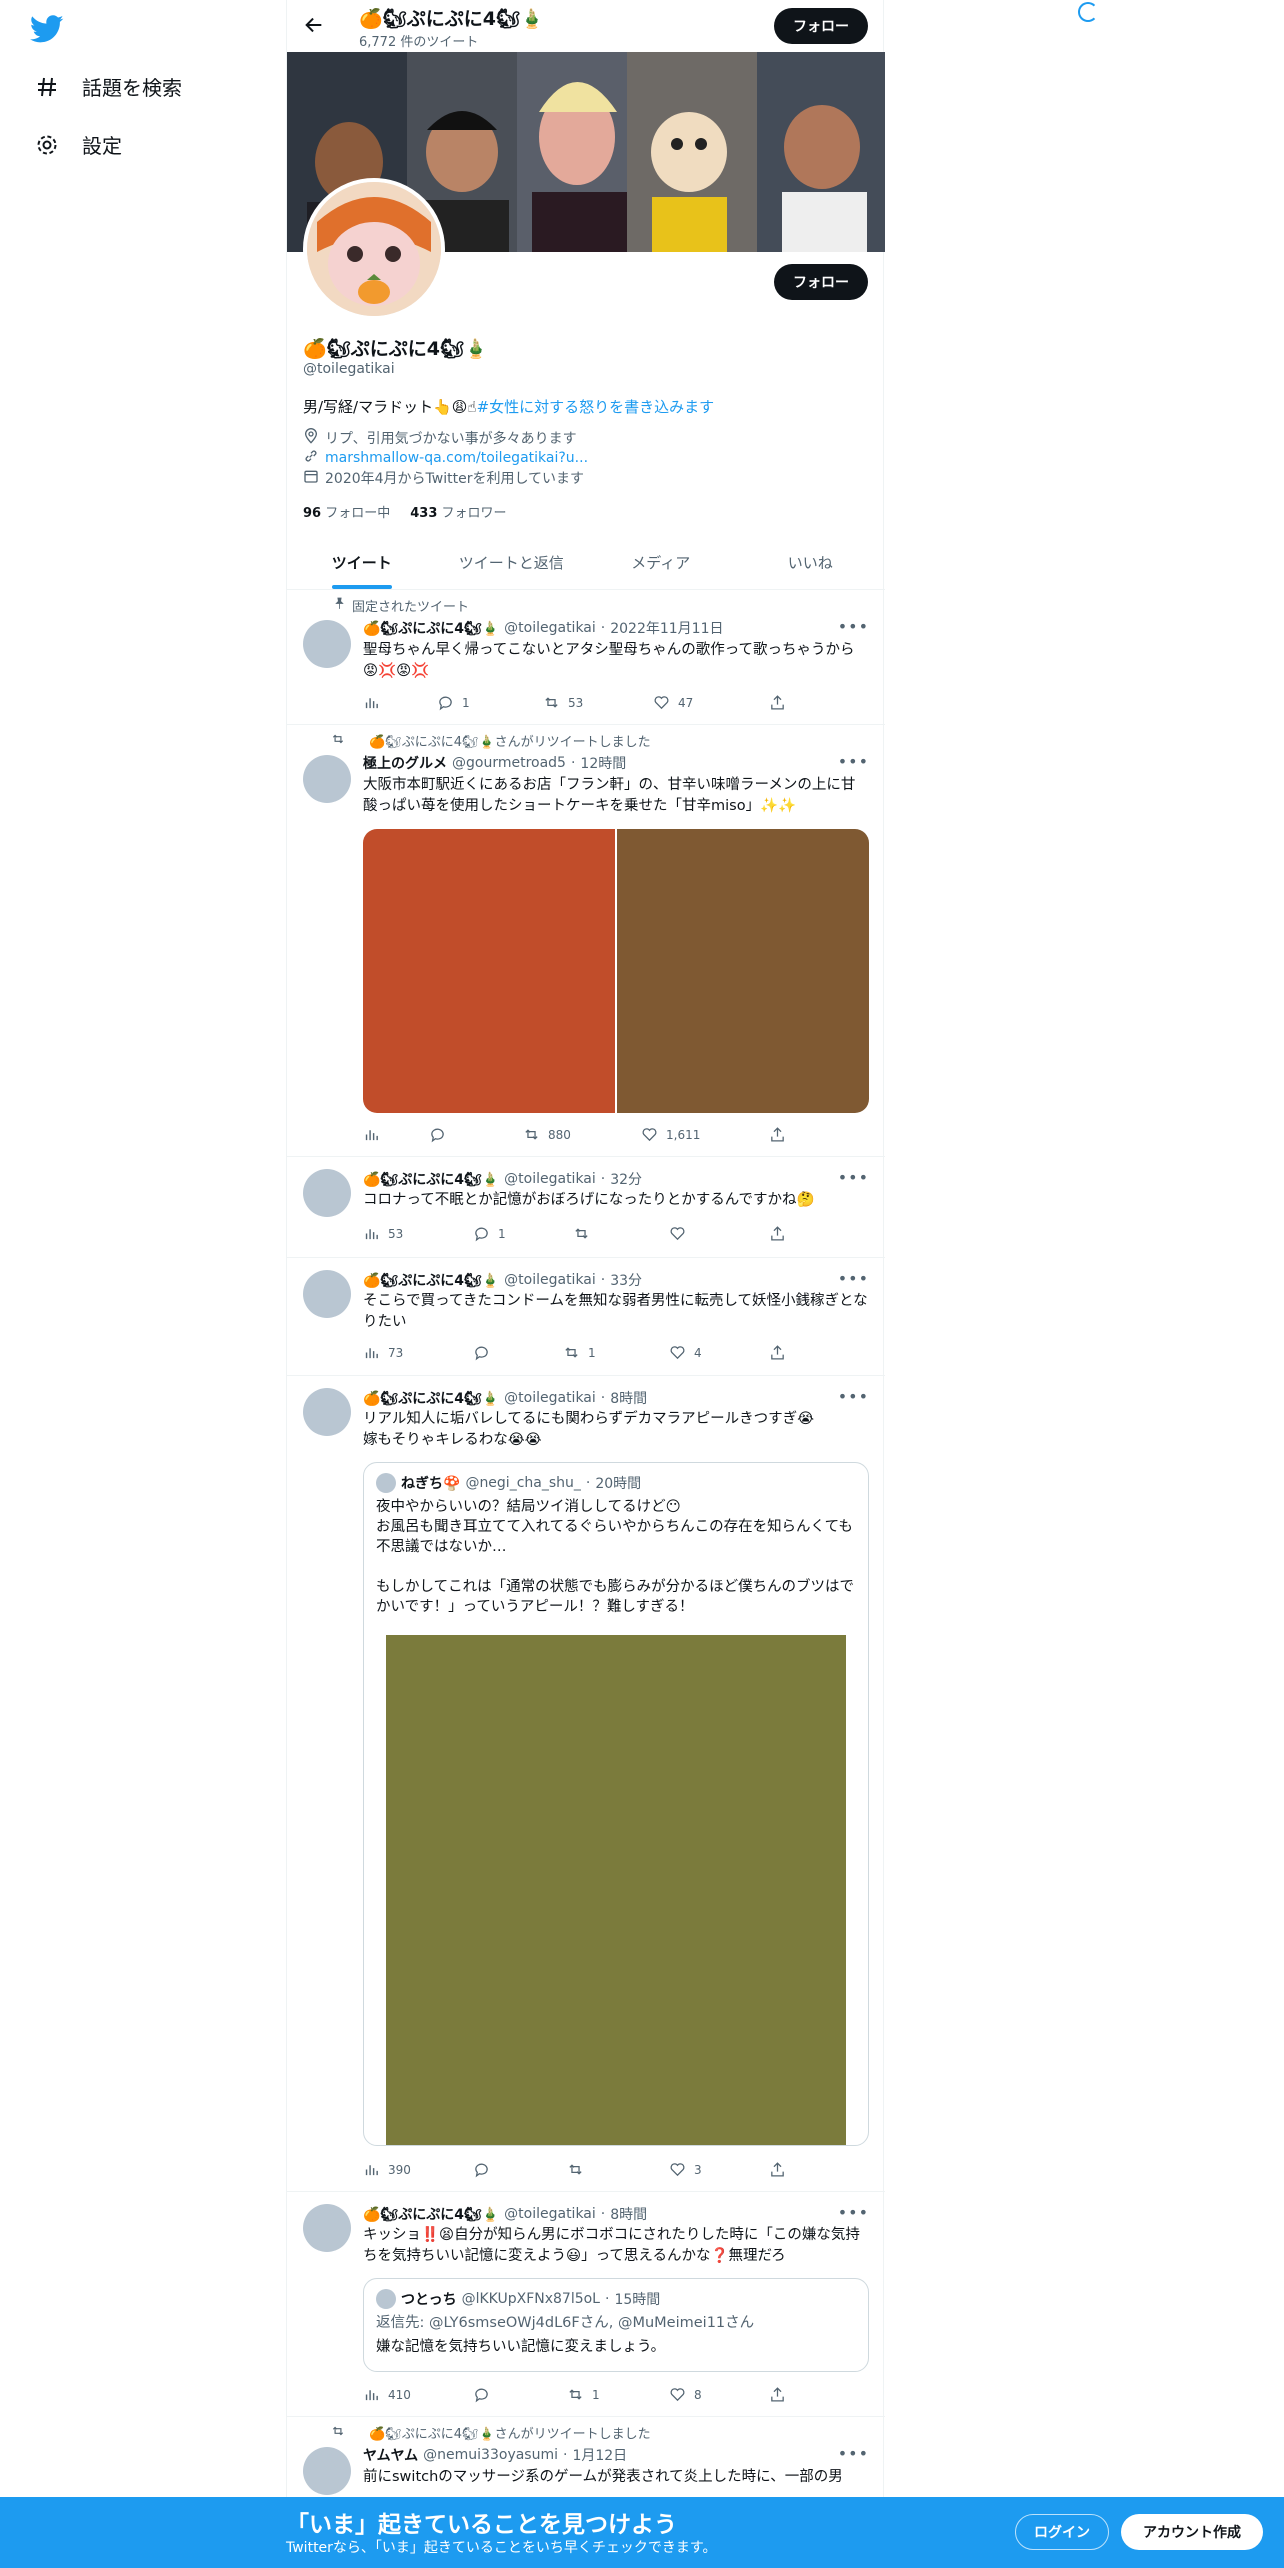  I want to click on bio-hashtag-link: #女性に対する怒りを書き込みます, so click(596, 407).